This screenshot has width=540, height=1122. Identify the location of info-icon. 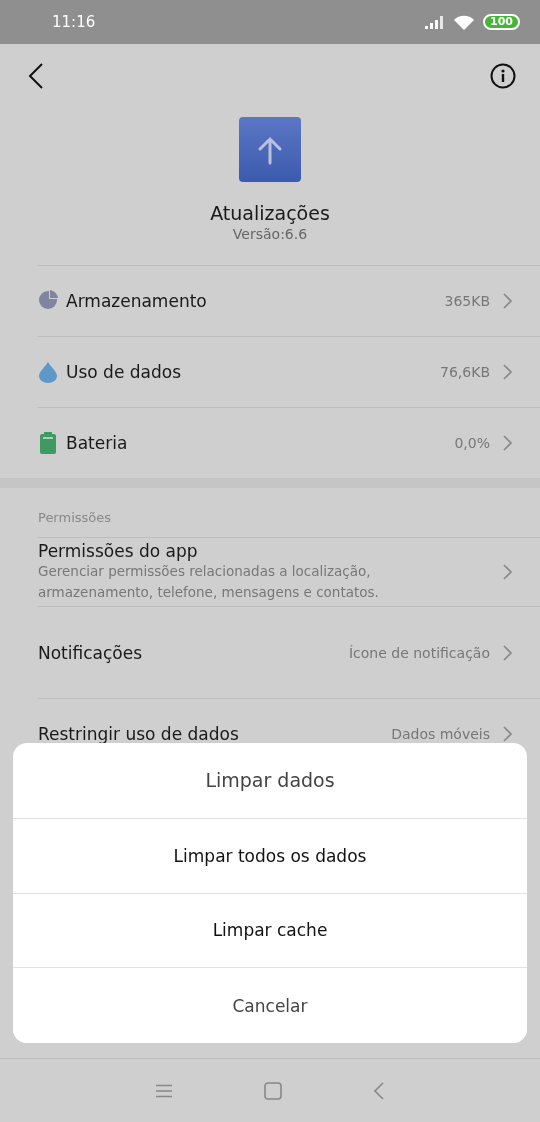
(503, 76).